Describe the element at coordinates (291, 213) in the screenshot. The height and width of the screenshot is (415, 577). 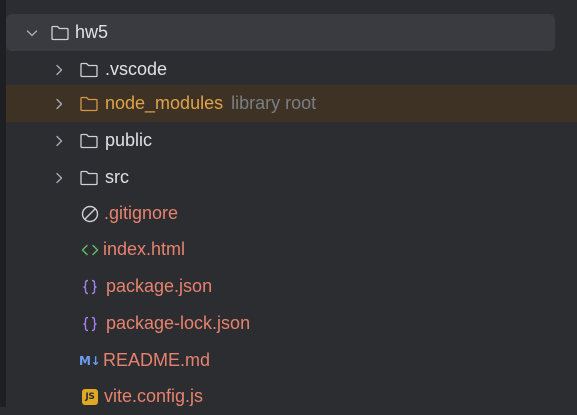
I see `tree-item-gitignore: .gitignore` at that location.